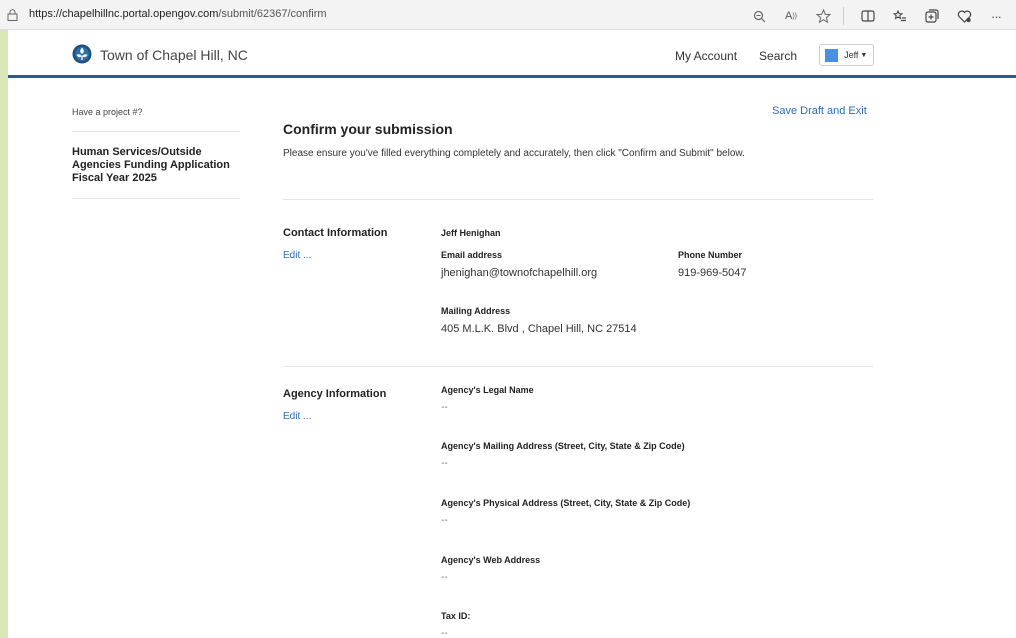 The height and width of the screenshot is (638, 1016). What do you see at coordinates (174, 55) in the screenshot?
I see `site-title: Town of Chapel Hill, NC` at bounding box center [174, 55].